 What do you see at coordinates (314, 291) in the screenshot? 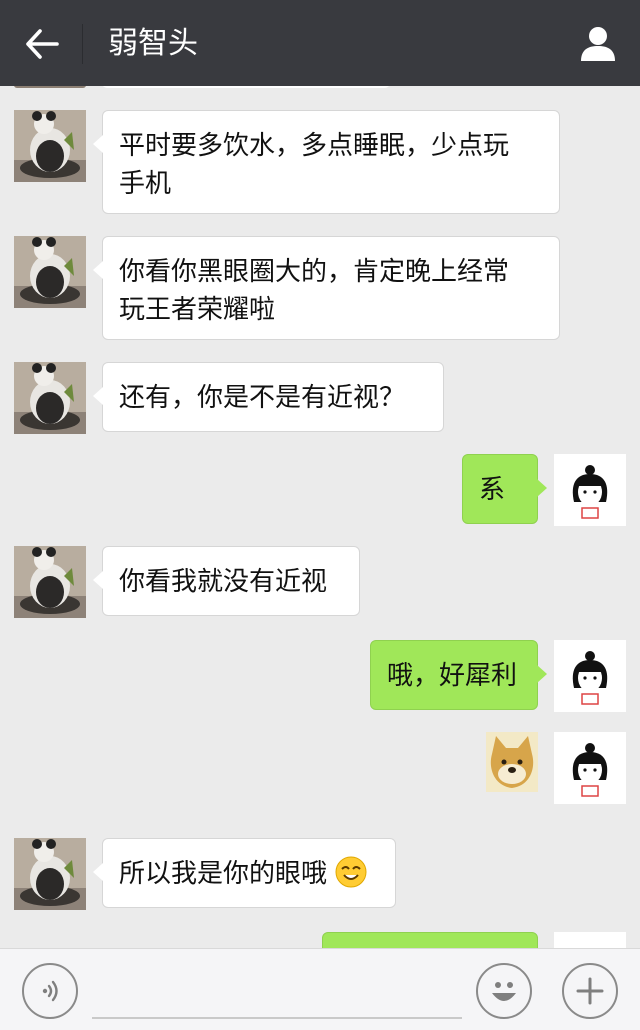
I see `message-text: 你看你黑眼圈大的，肯定晚上经常 玩王者荣耀啦` at bounding box center [314, 291].